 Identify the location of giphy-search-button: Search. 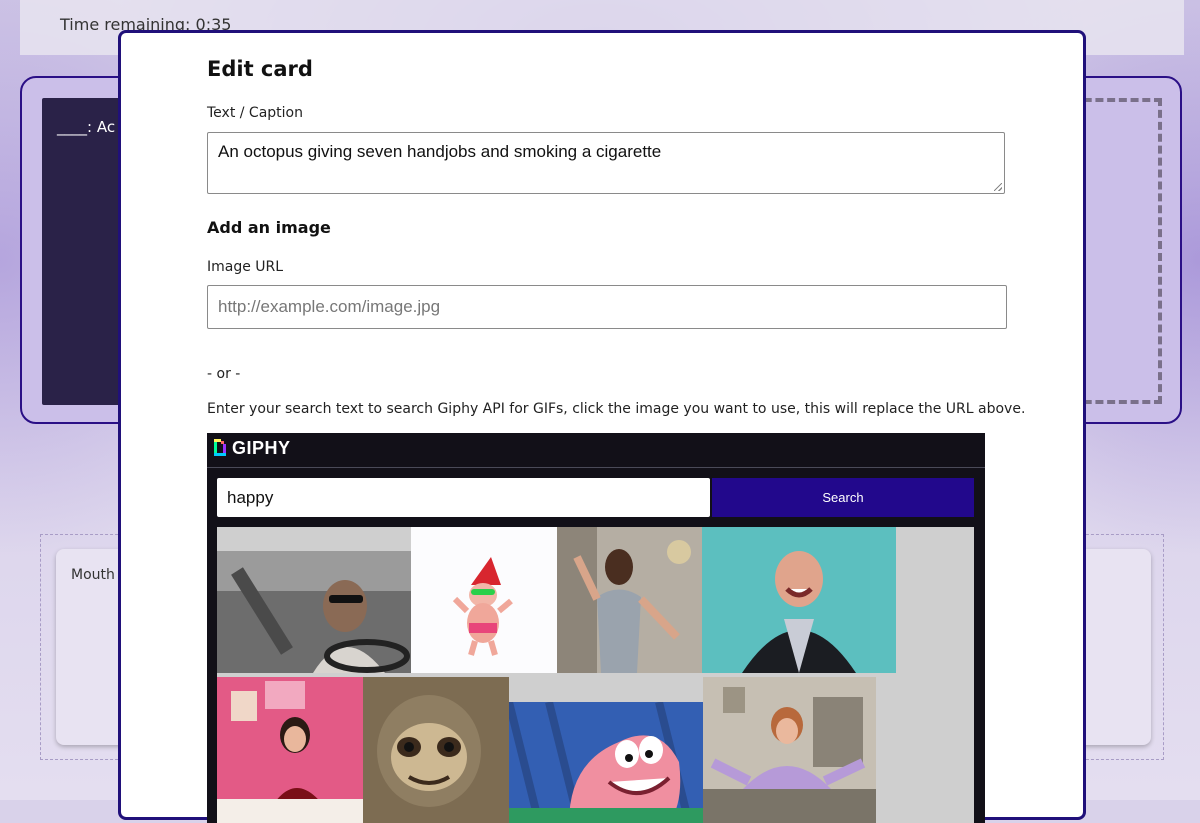
(843, 497).